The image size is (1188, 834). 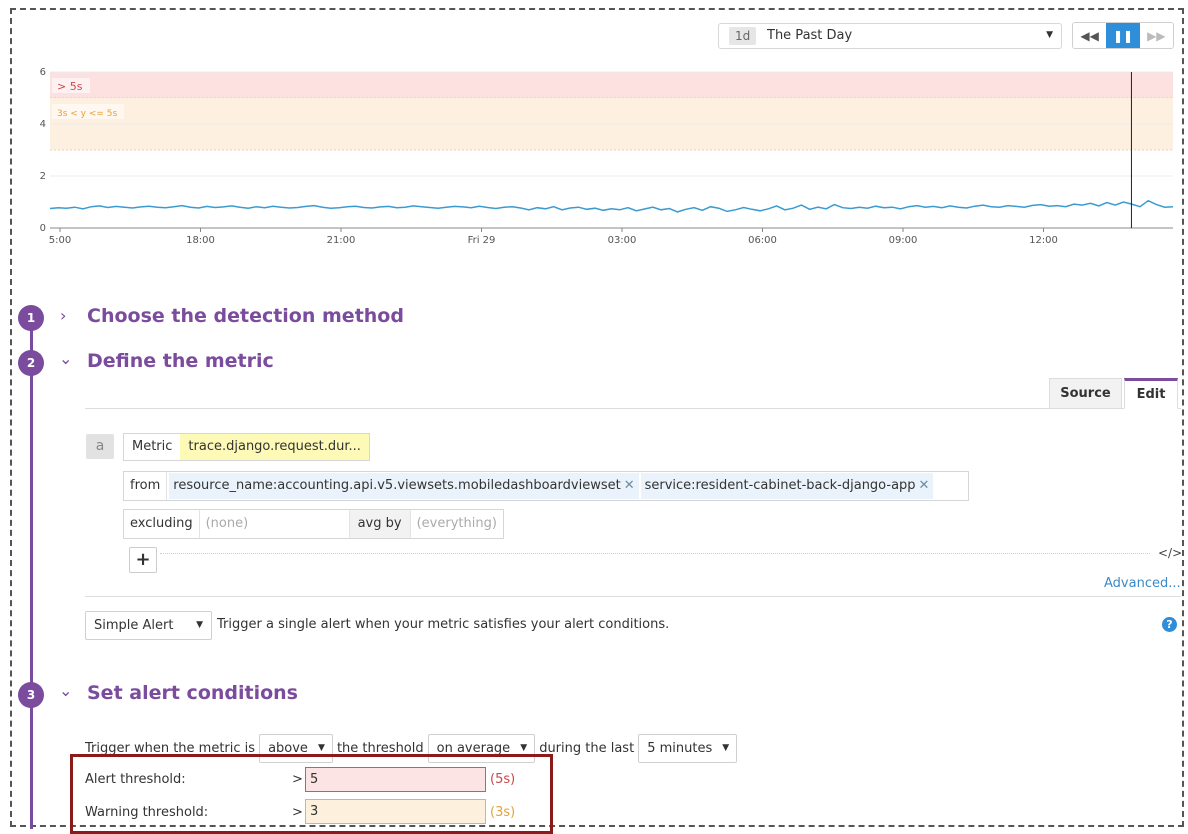 I want to click on step-2-number: 2, so click(x=31, y=363).